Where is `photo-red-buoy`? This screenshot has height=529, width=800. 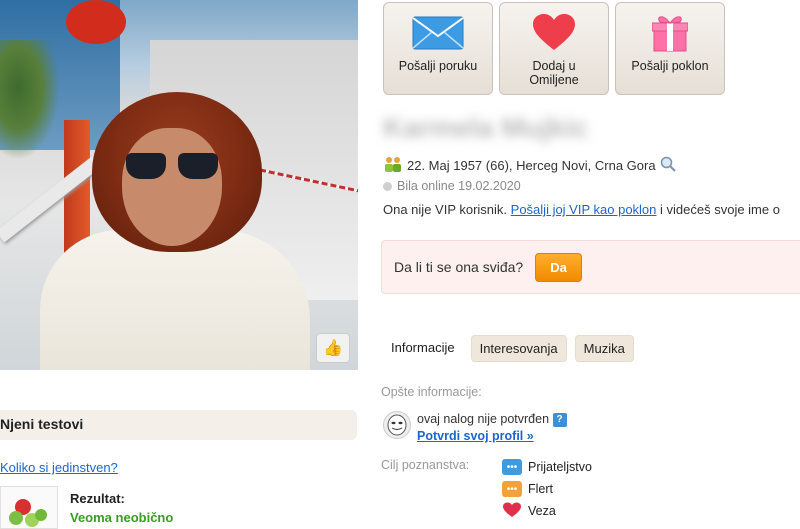
photo-red-buoy is located at coordinates (96, 22).